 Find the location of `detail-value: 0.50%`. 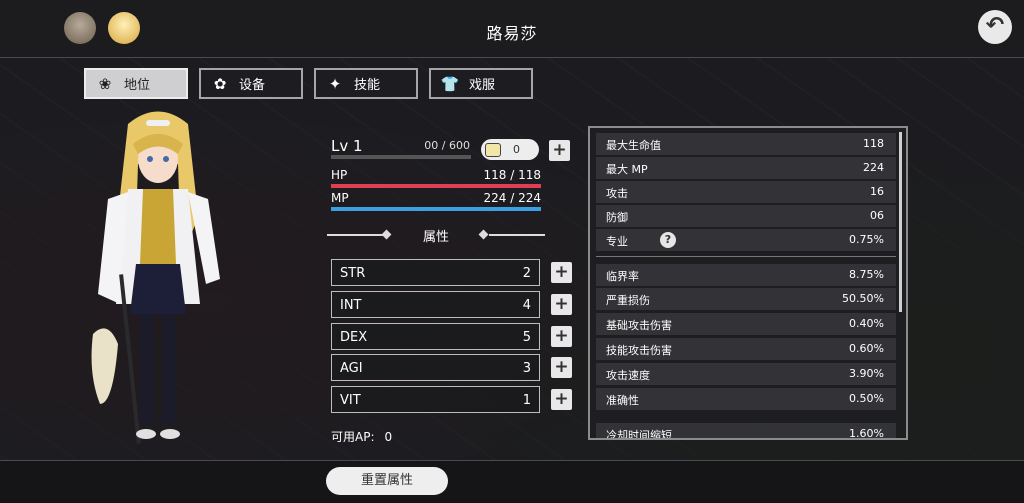

detail-value: 0.50% is located at coordinates (866, 398).